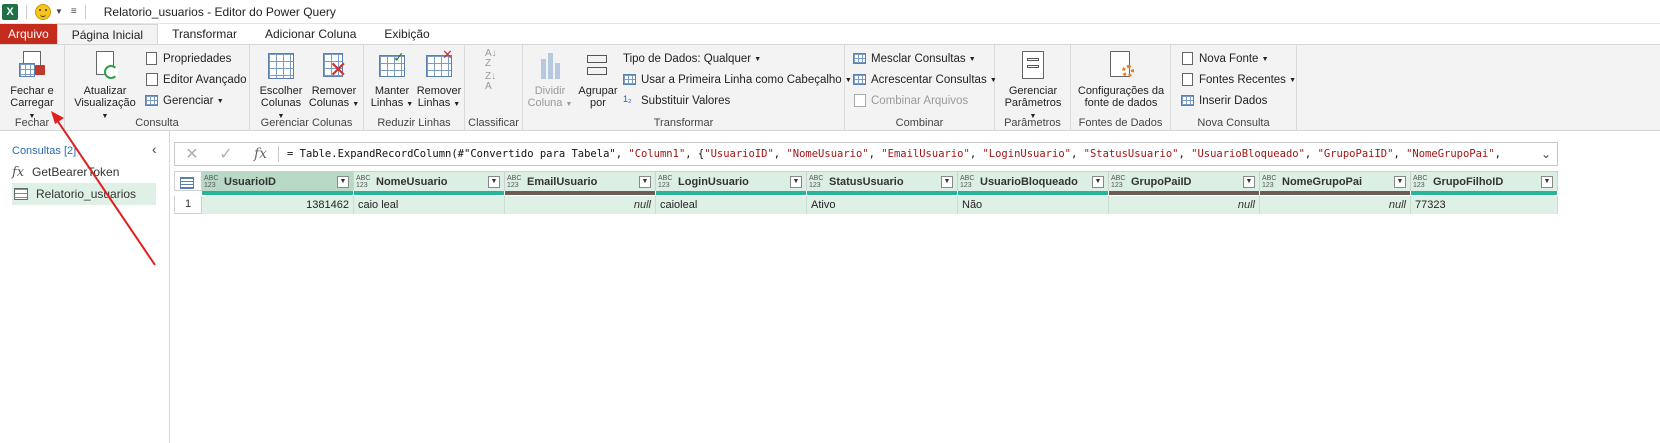  What do you see at coordinates (925, 80) in the screenshot?
I see `append-queries-button: Acrescentar Consultas ▼` at bounding box center [925, 80].